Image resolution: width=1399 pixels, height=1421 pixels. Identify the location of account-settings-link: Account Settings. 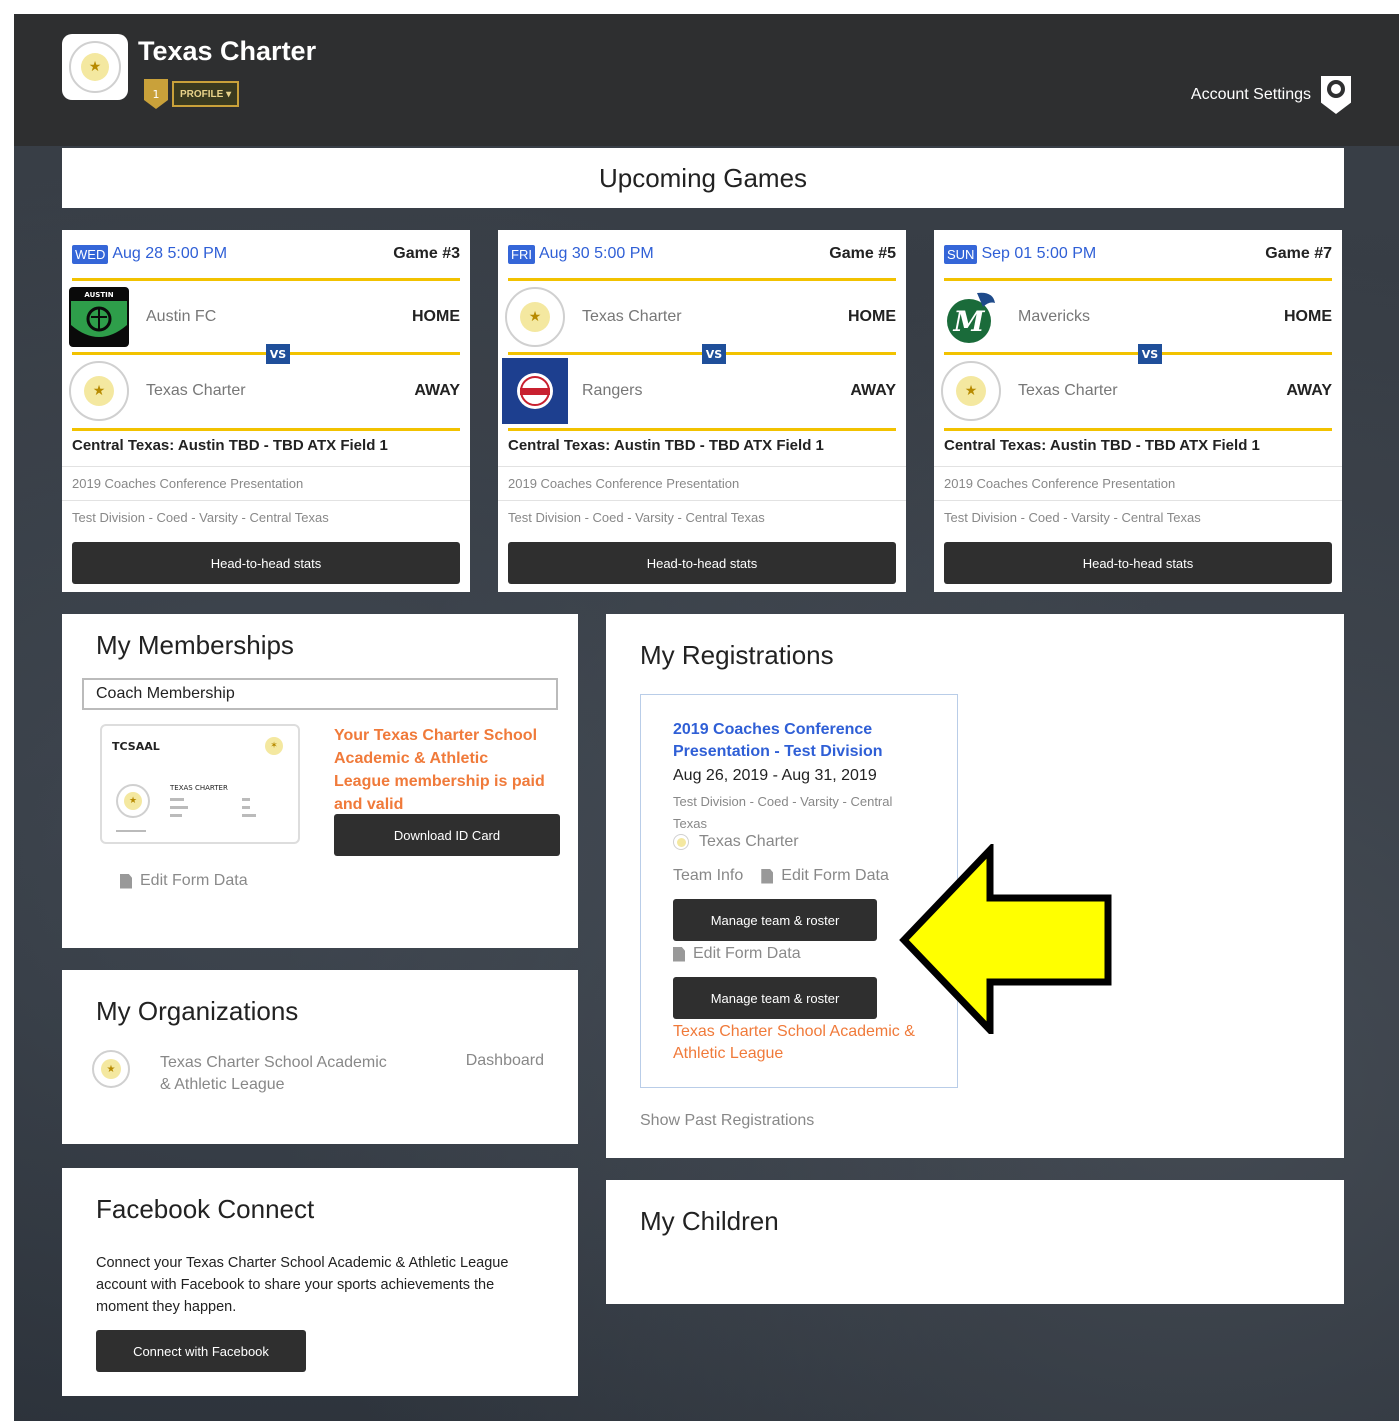
(1271, 95).